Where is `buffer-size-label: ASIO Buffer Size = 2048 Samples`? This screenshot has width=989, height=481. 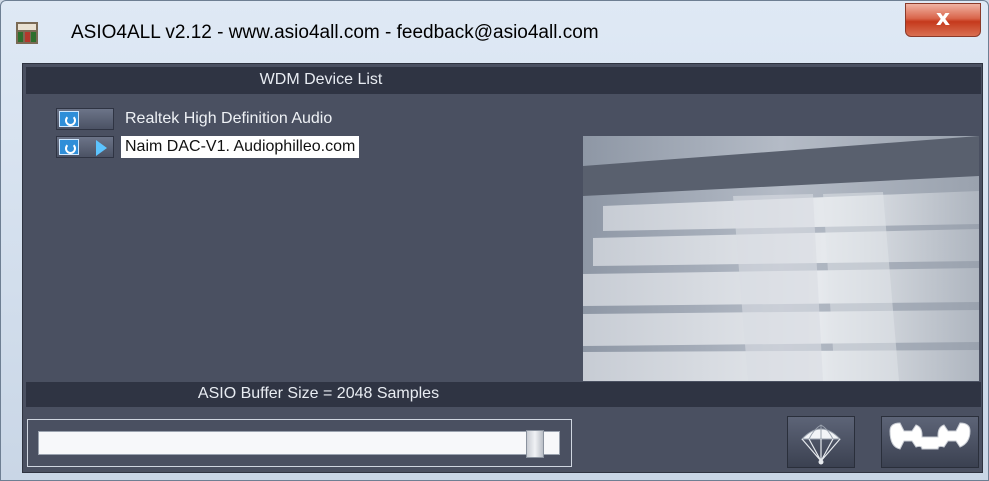
buffer-size-label: ASIO Buffer Size = 2048 Samples is located at coordinates (318, 393).